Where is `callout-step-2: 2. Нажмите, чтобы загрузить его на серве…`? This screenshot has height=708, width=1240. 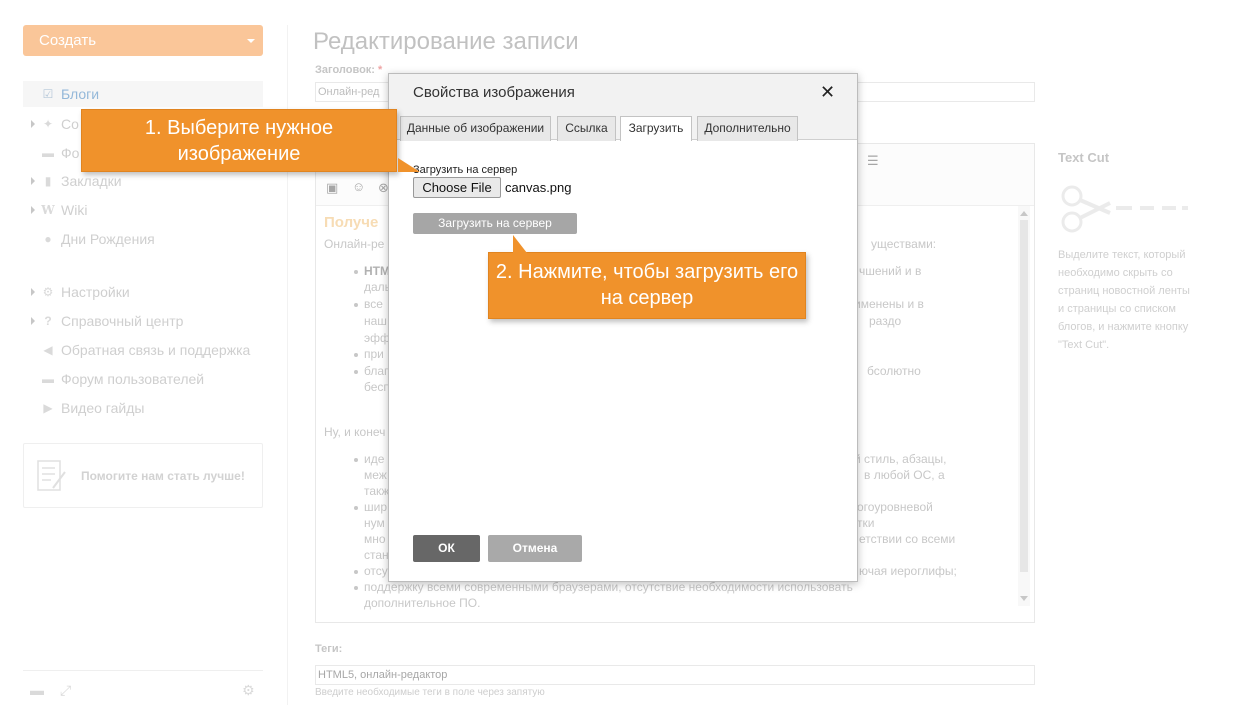 callout-step-2: 2. Нажмите, чтобы загрузить его на серве… is located at coordinates (647, 277).